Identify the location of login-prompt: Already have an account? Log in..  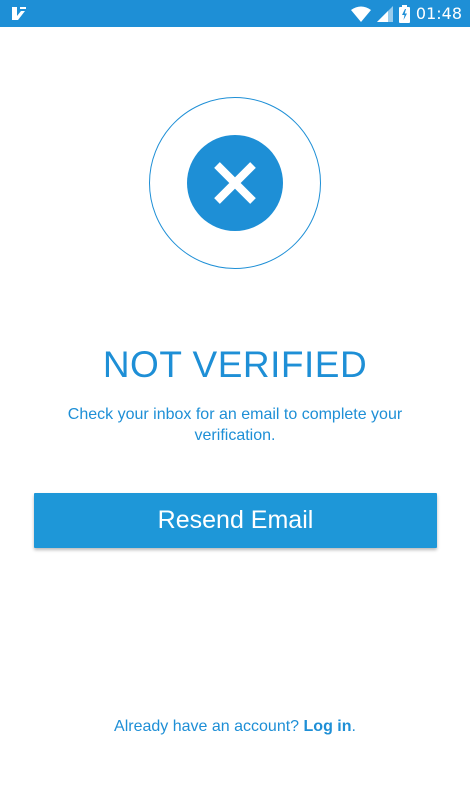
(235, 727).